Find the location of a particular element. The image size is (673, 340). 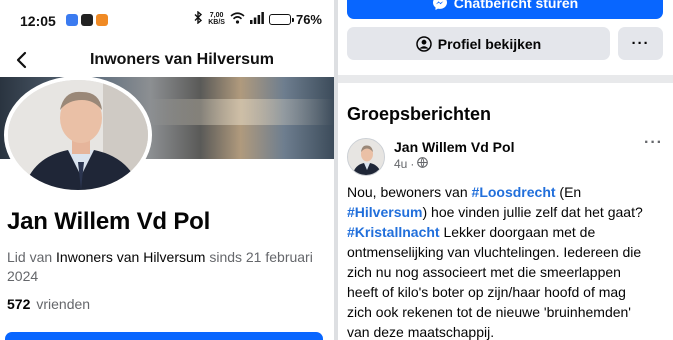

post-options-button: ··· is located at coordinates (653, 143).